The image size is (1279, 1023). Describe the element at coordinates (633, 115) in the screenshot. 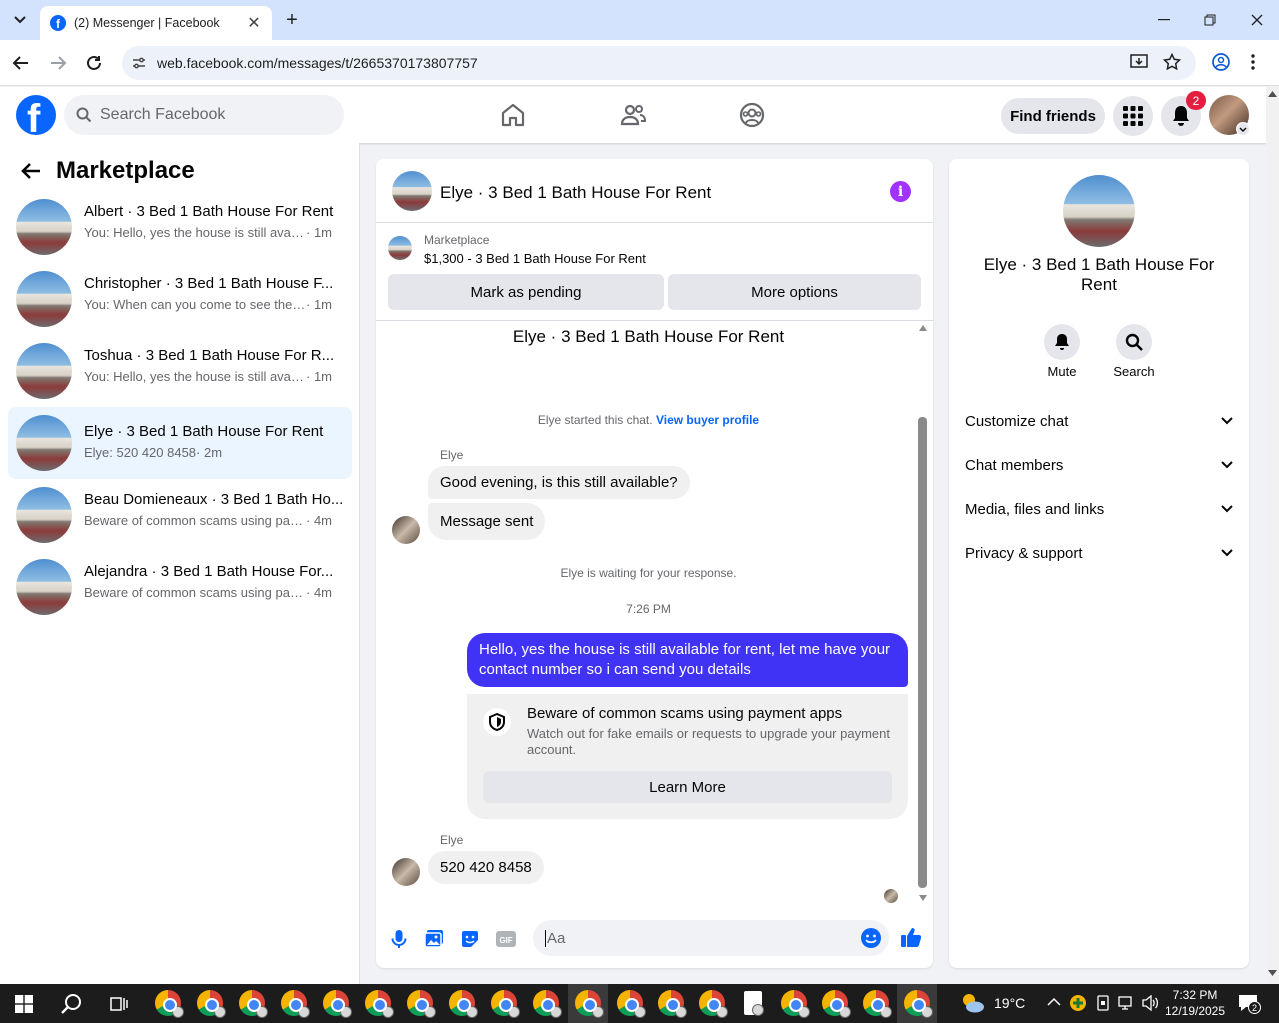

I see `friends-icon` at that location.